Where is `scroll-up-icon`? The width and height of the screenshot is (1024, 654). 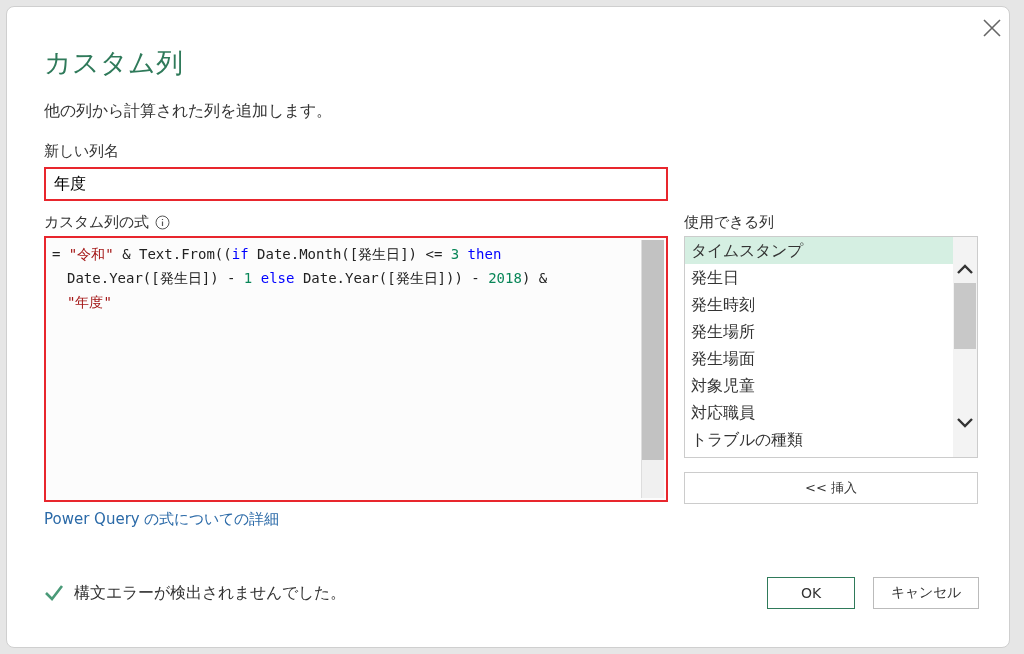
scroll-up-icon is located at coordinates (965, 269).